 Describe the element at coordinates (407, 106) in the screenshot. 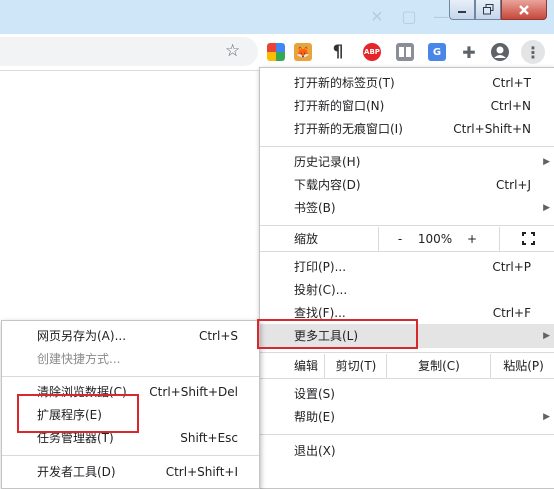

I see `menu-new-window: 打开新的窗口(N) Ctrl+N` at that location.